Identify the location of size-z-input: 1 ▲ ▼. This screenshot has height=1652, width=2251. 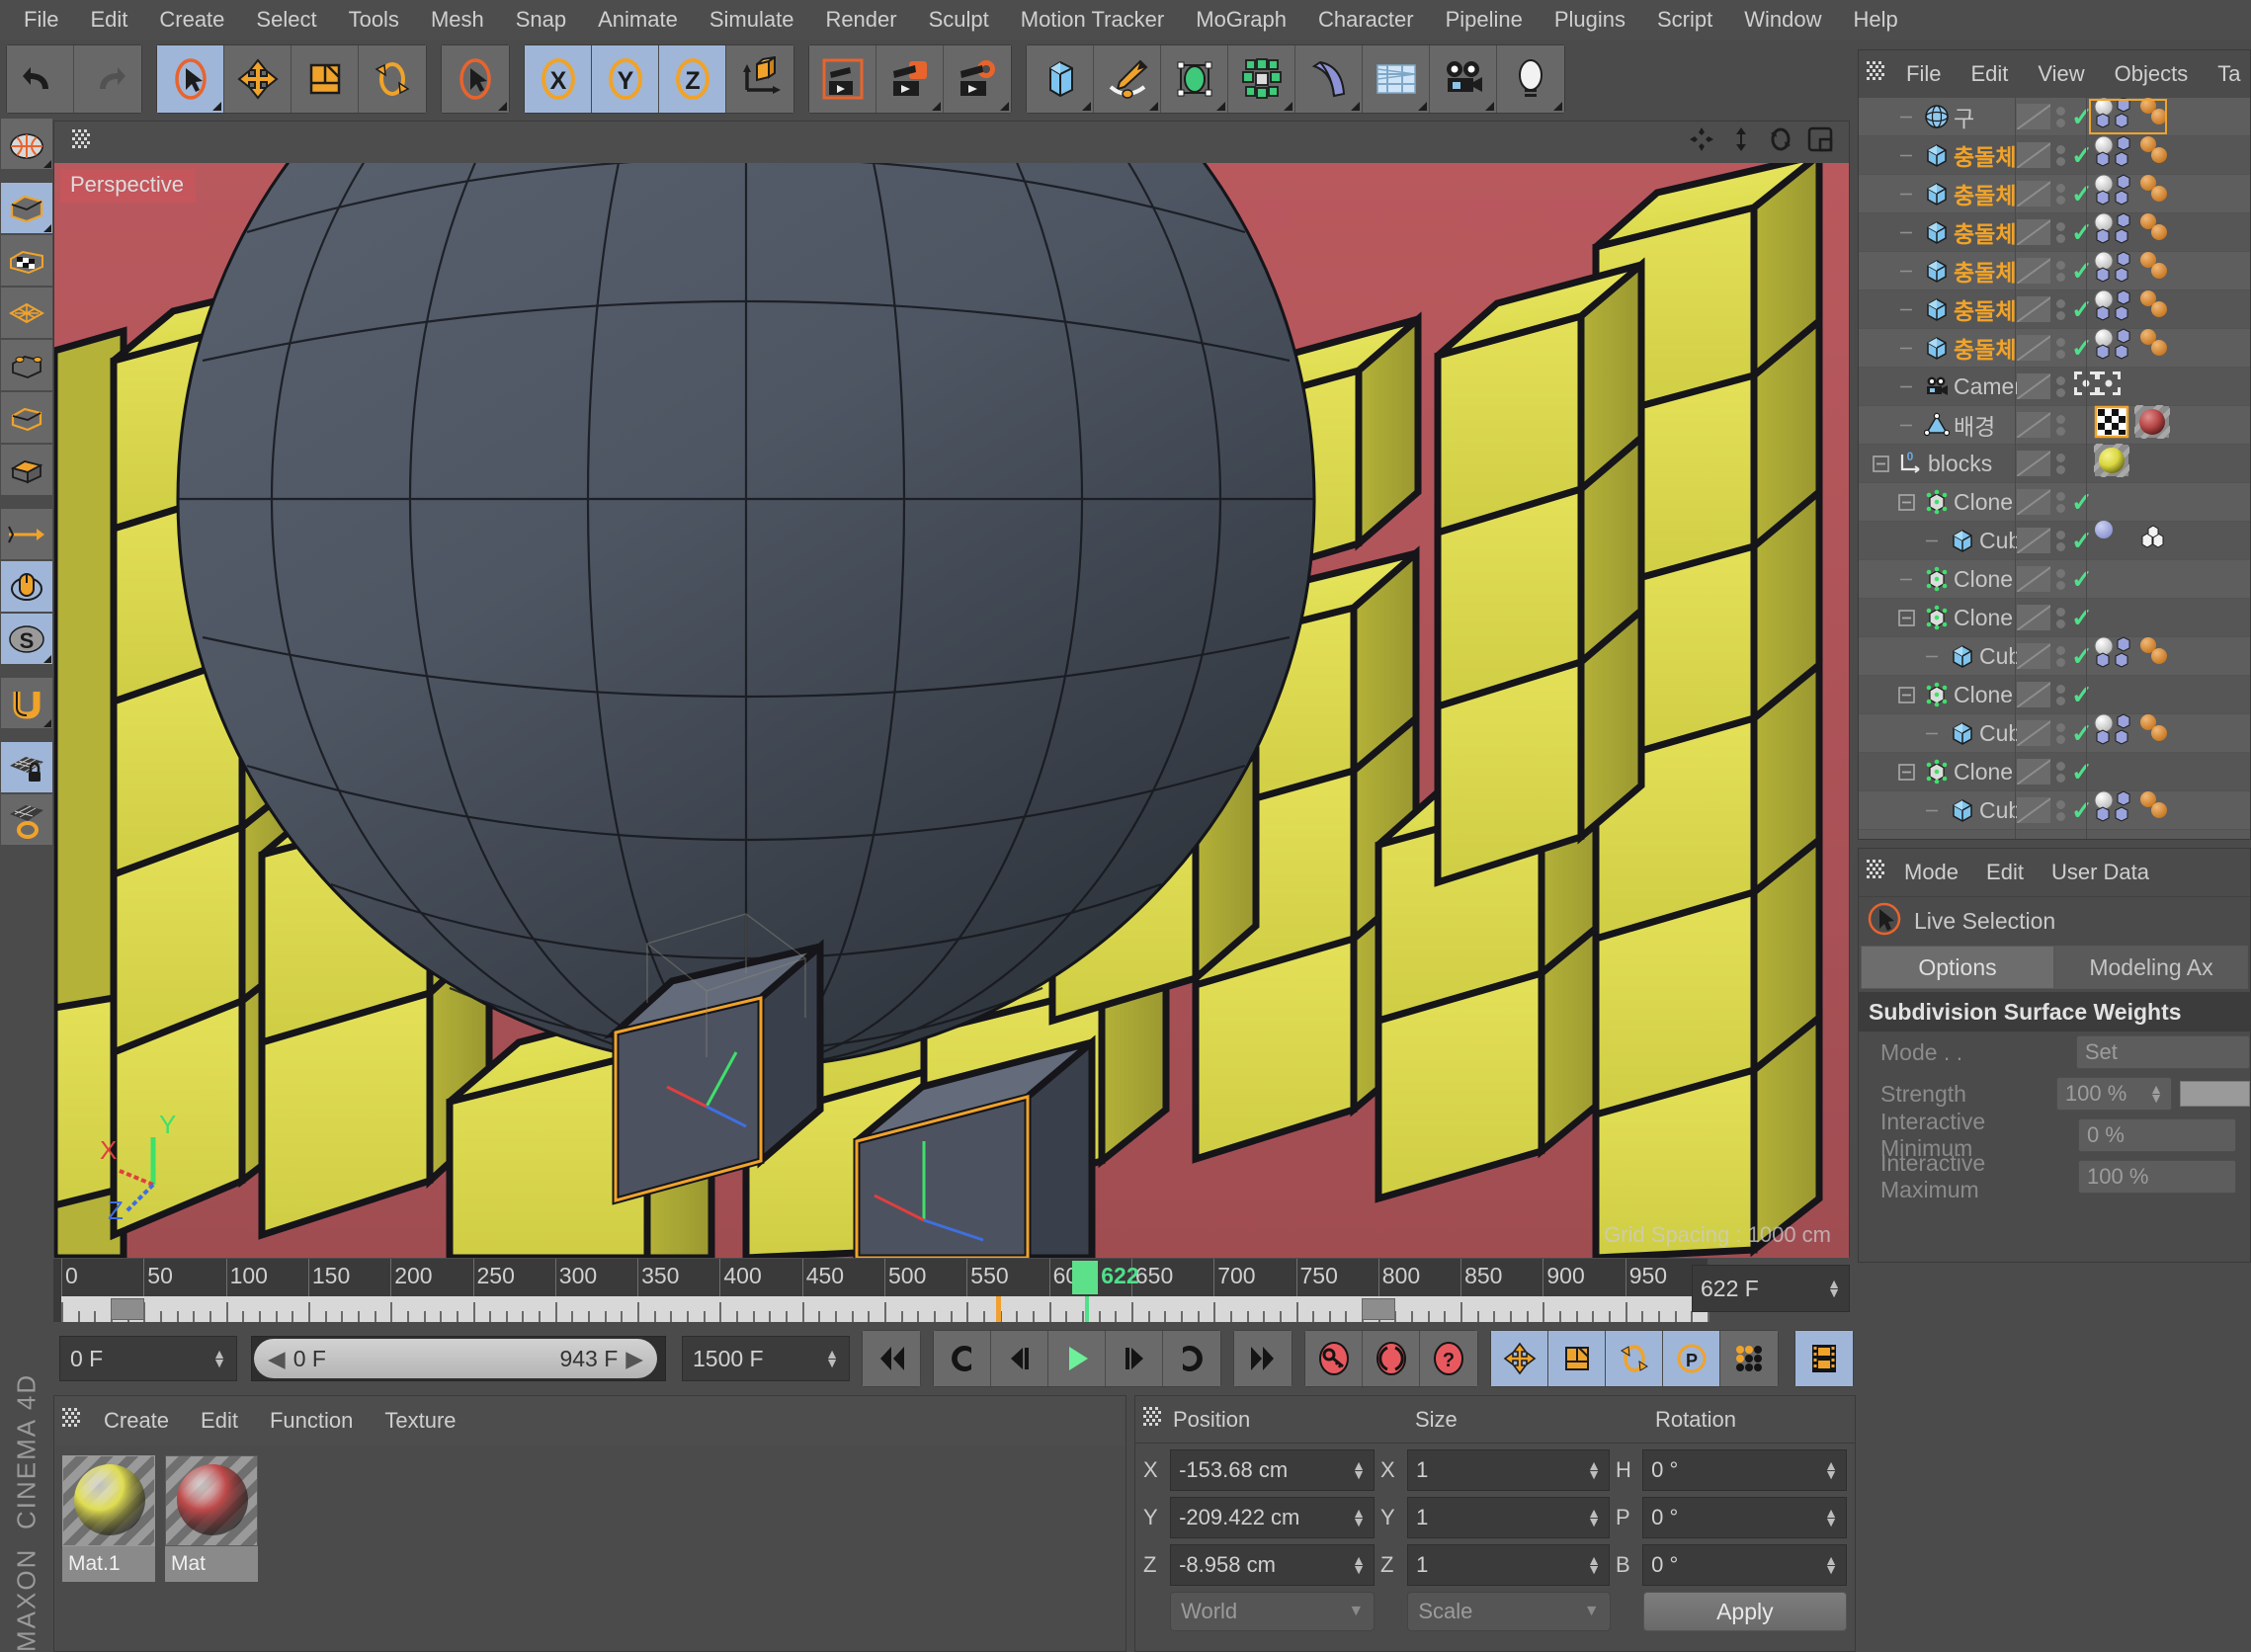
(1509, 1565).